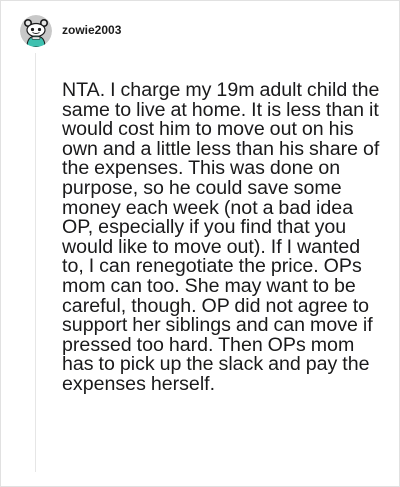  Describe the element at coordinates (91, 30) in the screenshot. I see `comment-author: zowie2003` at that location.